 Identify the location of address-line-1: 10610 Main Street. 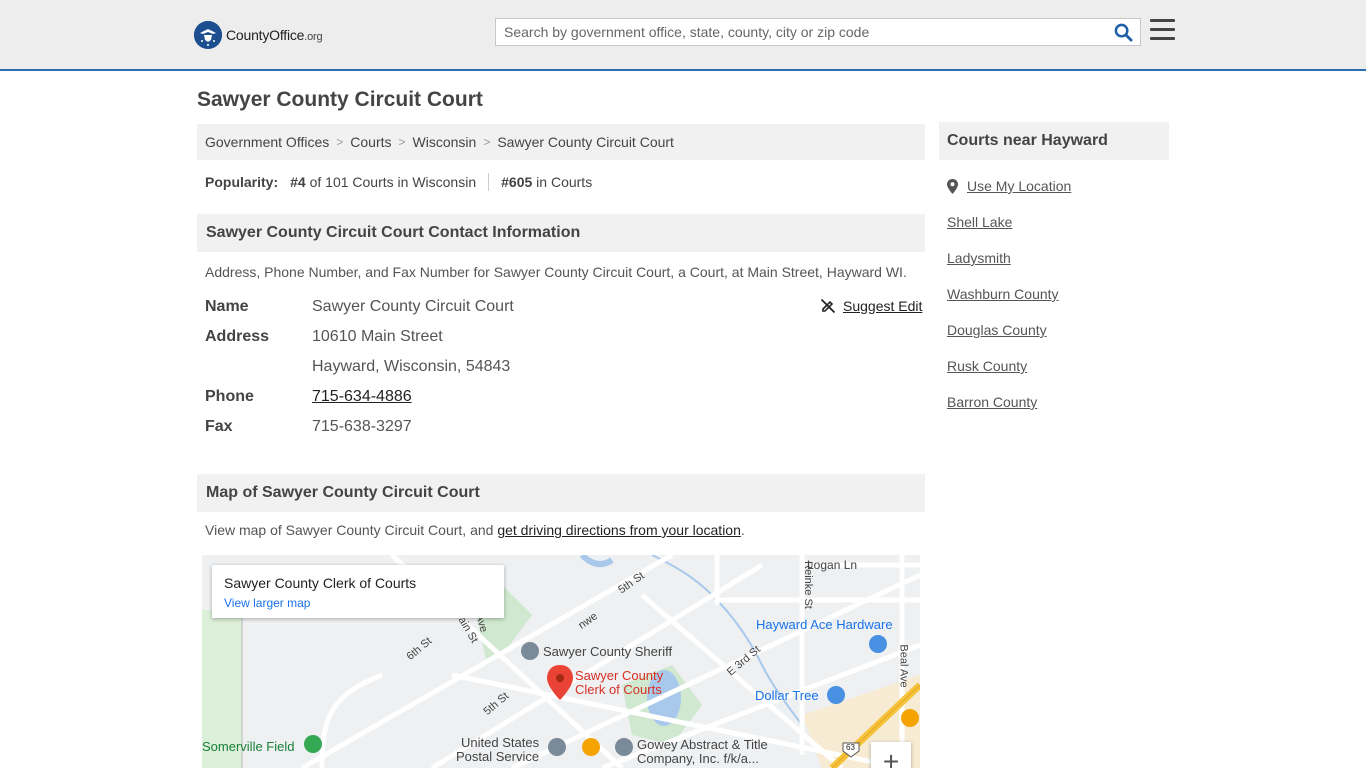
(377, 336).